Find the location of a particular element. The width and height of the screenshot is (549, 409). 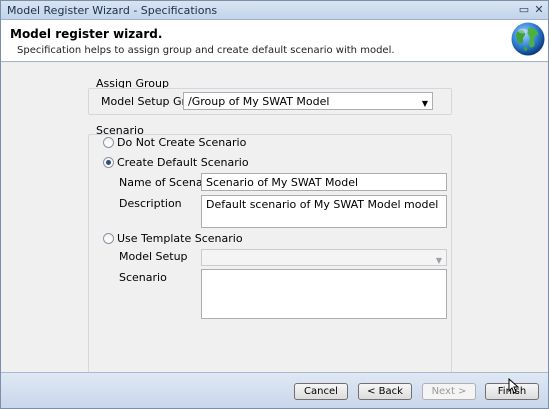

radio-create-default is located at coordinates (108, 162).